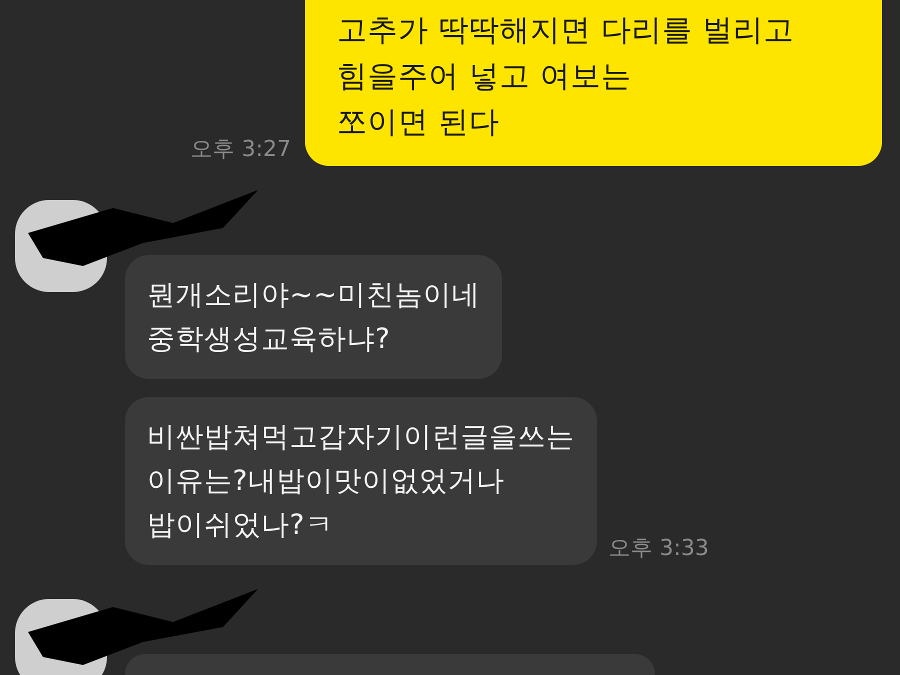  I want to click on message-time: 오후 3:33, so click(658, 549).